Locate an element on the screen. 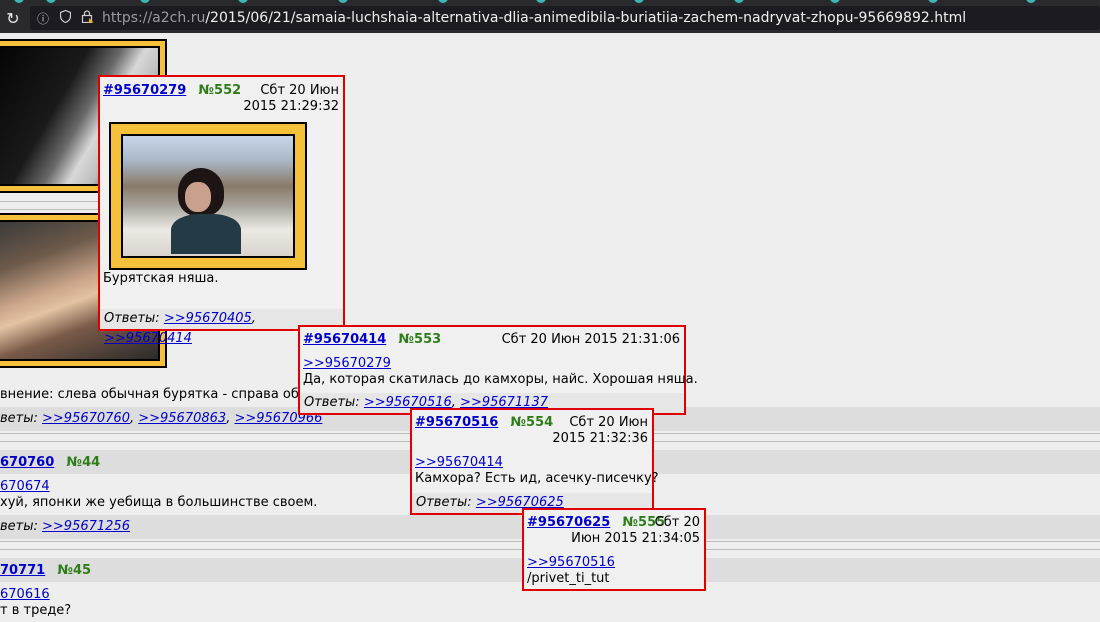 The height and width of the screenshot is (622, 1100). post-number: №45 is located at coordinates (74, 570).